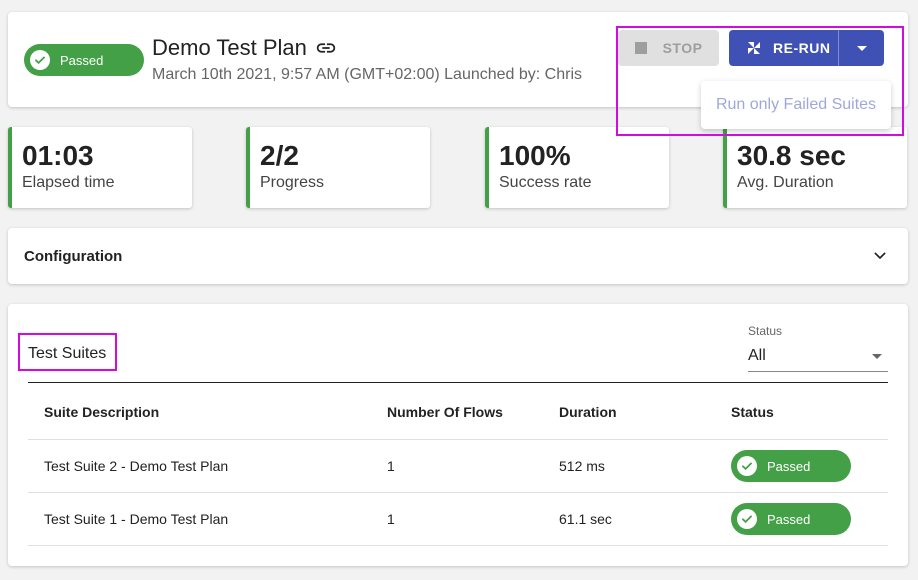 The height and width of the screenshot is (580, 918). Describe the element at coordinates (818, 348) in the screenshot. I see `status-filter-select: Status All` at that location.